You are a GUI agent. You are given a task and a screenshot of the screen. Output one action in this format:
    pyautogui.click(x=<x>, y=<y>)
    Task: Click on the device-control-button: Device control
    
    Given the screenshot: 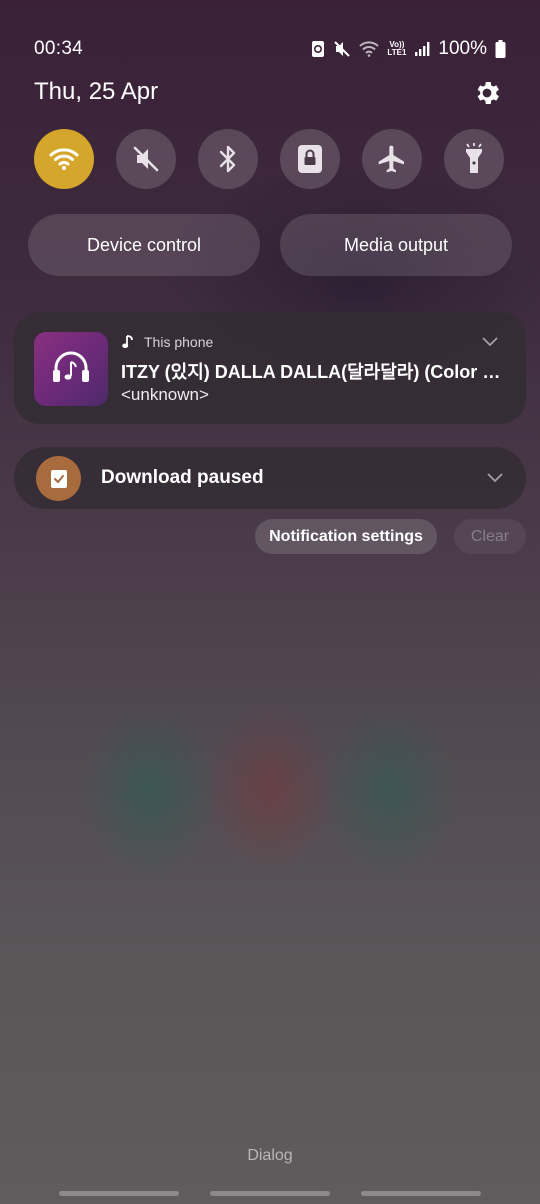 What is the action you would take?
    pyautogui.click(x=144, y=245)
    